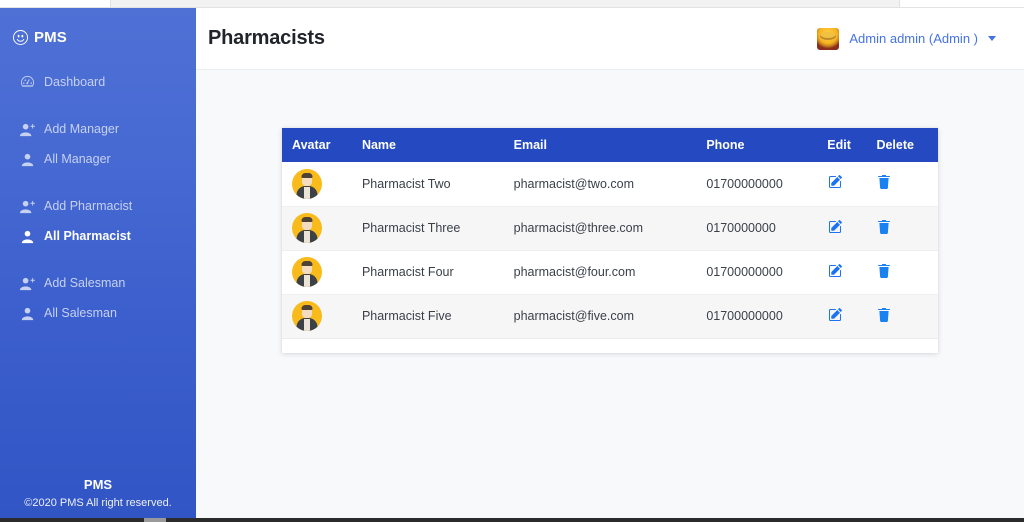  I want to click on column-header-edit: Edit, so click(852, 145).